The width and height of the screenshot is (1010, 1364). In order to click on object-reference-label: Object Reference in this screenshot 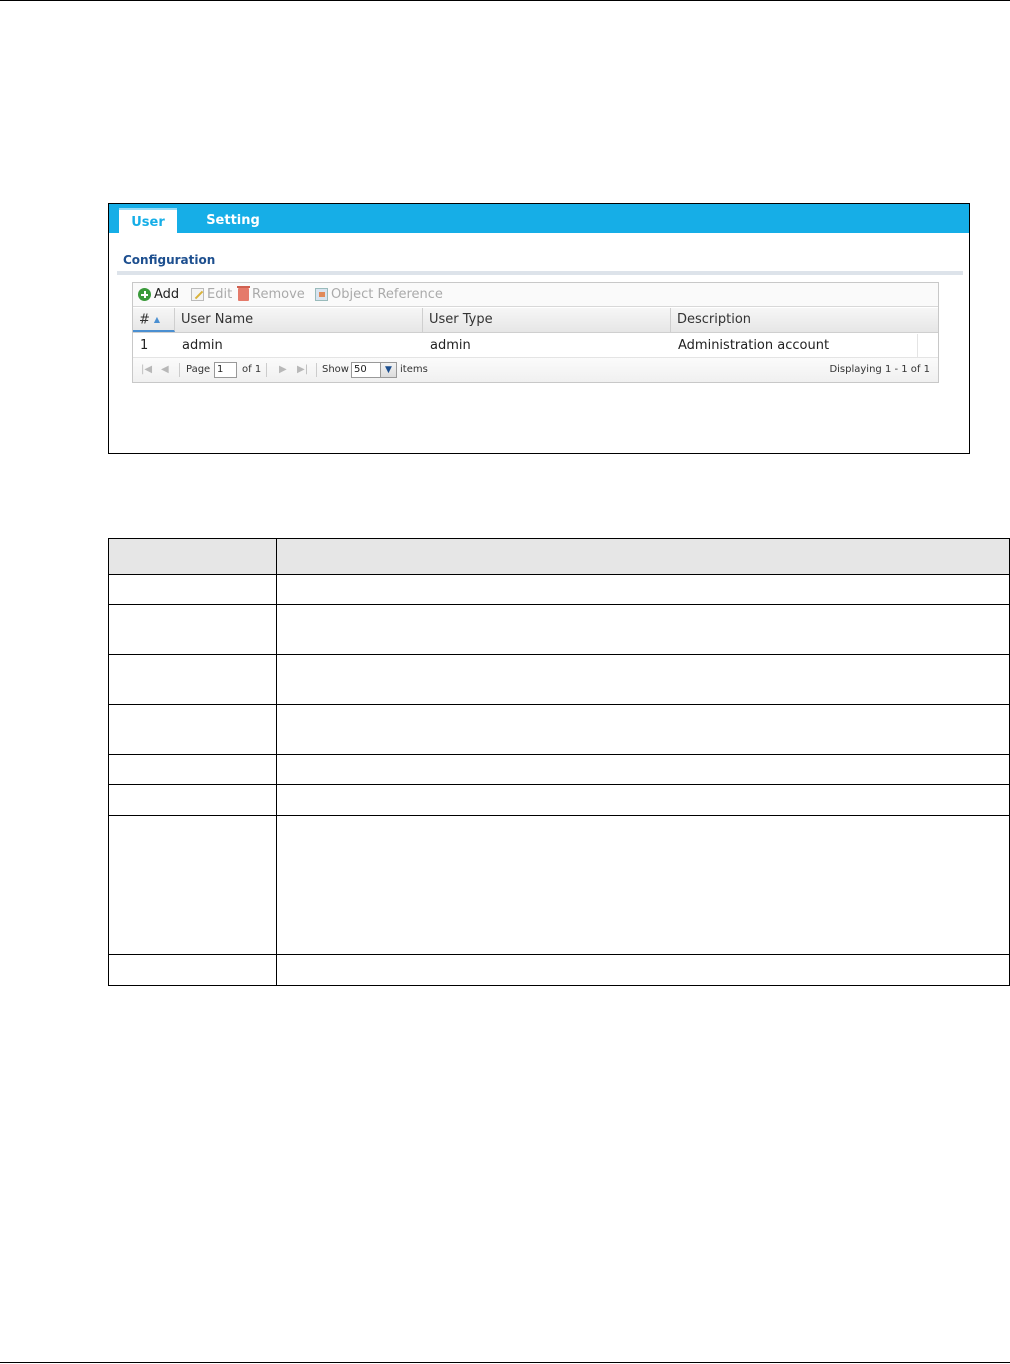, I will do `click(387, 294)`.